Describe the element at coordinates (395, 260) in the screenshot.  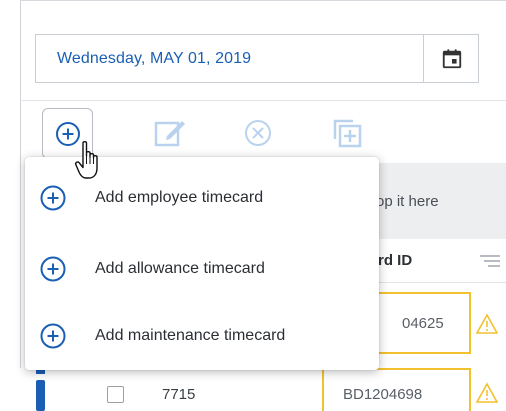
I see `column-header-id: rd ID` at that location.